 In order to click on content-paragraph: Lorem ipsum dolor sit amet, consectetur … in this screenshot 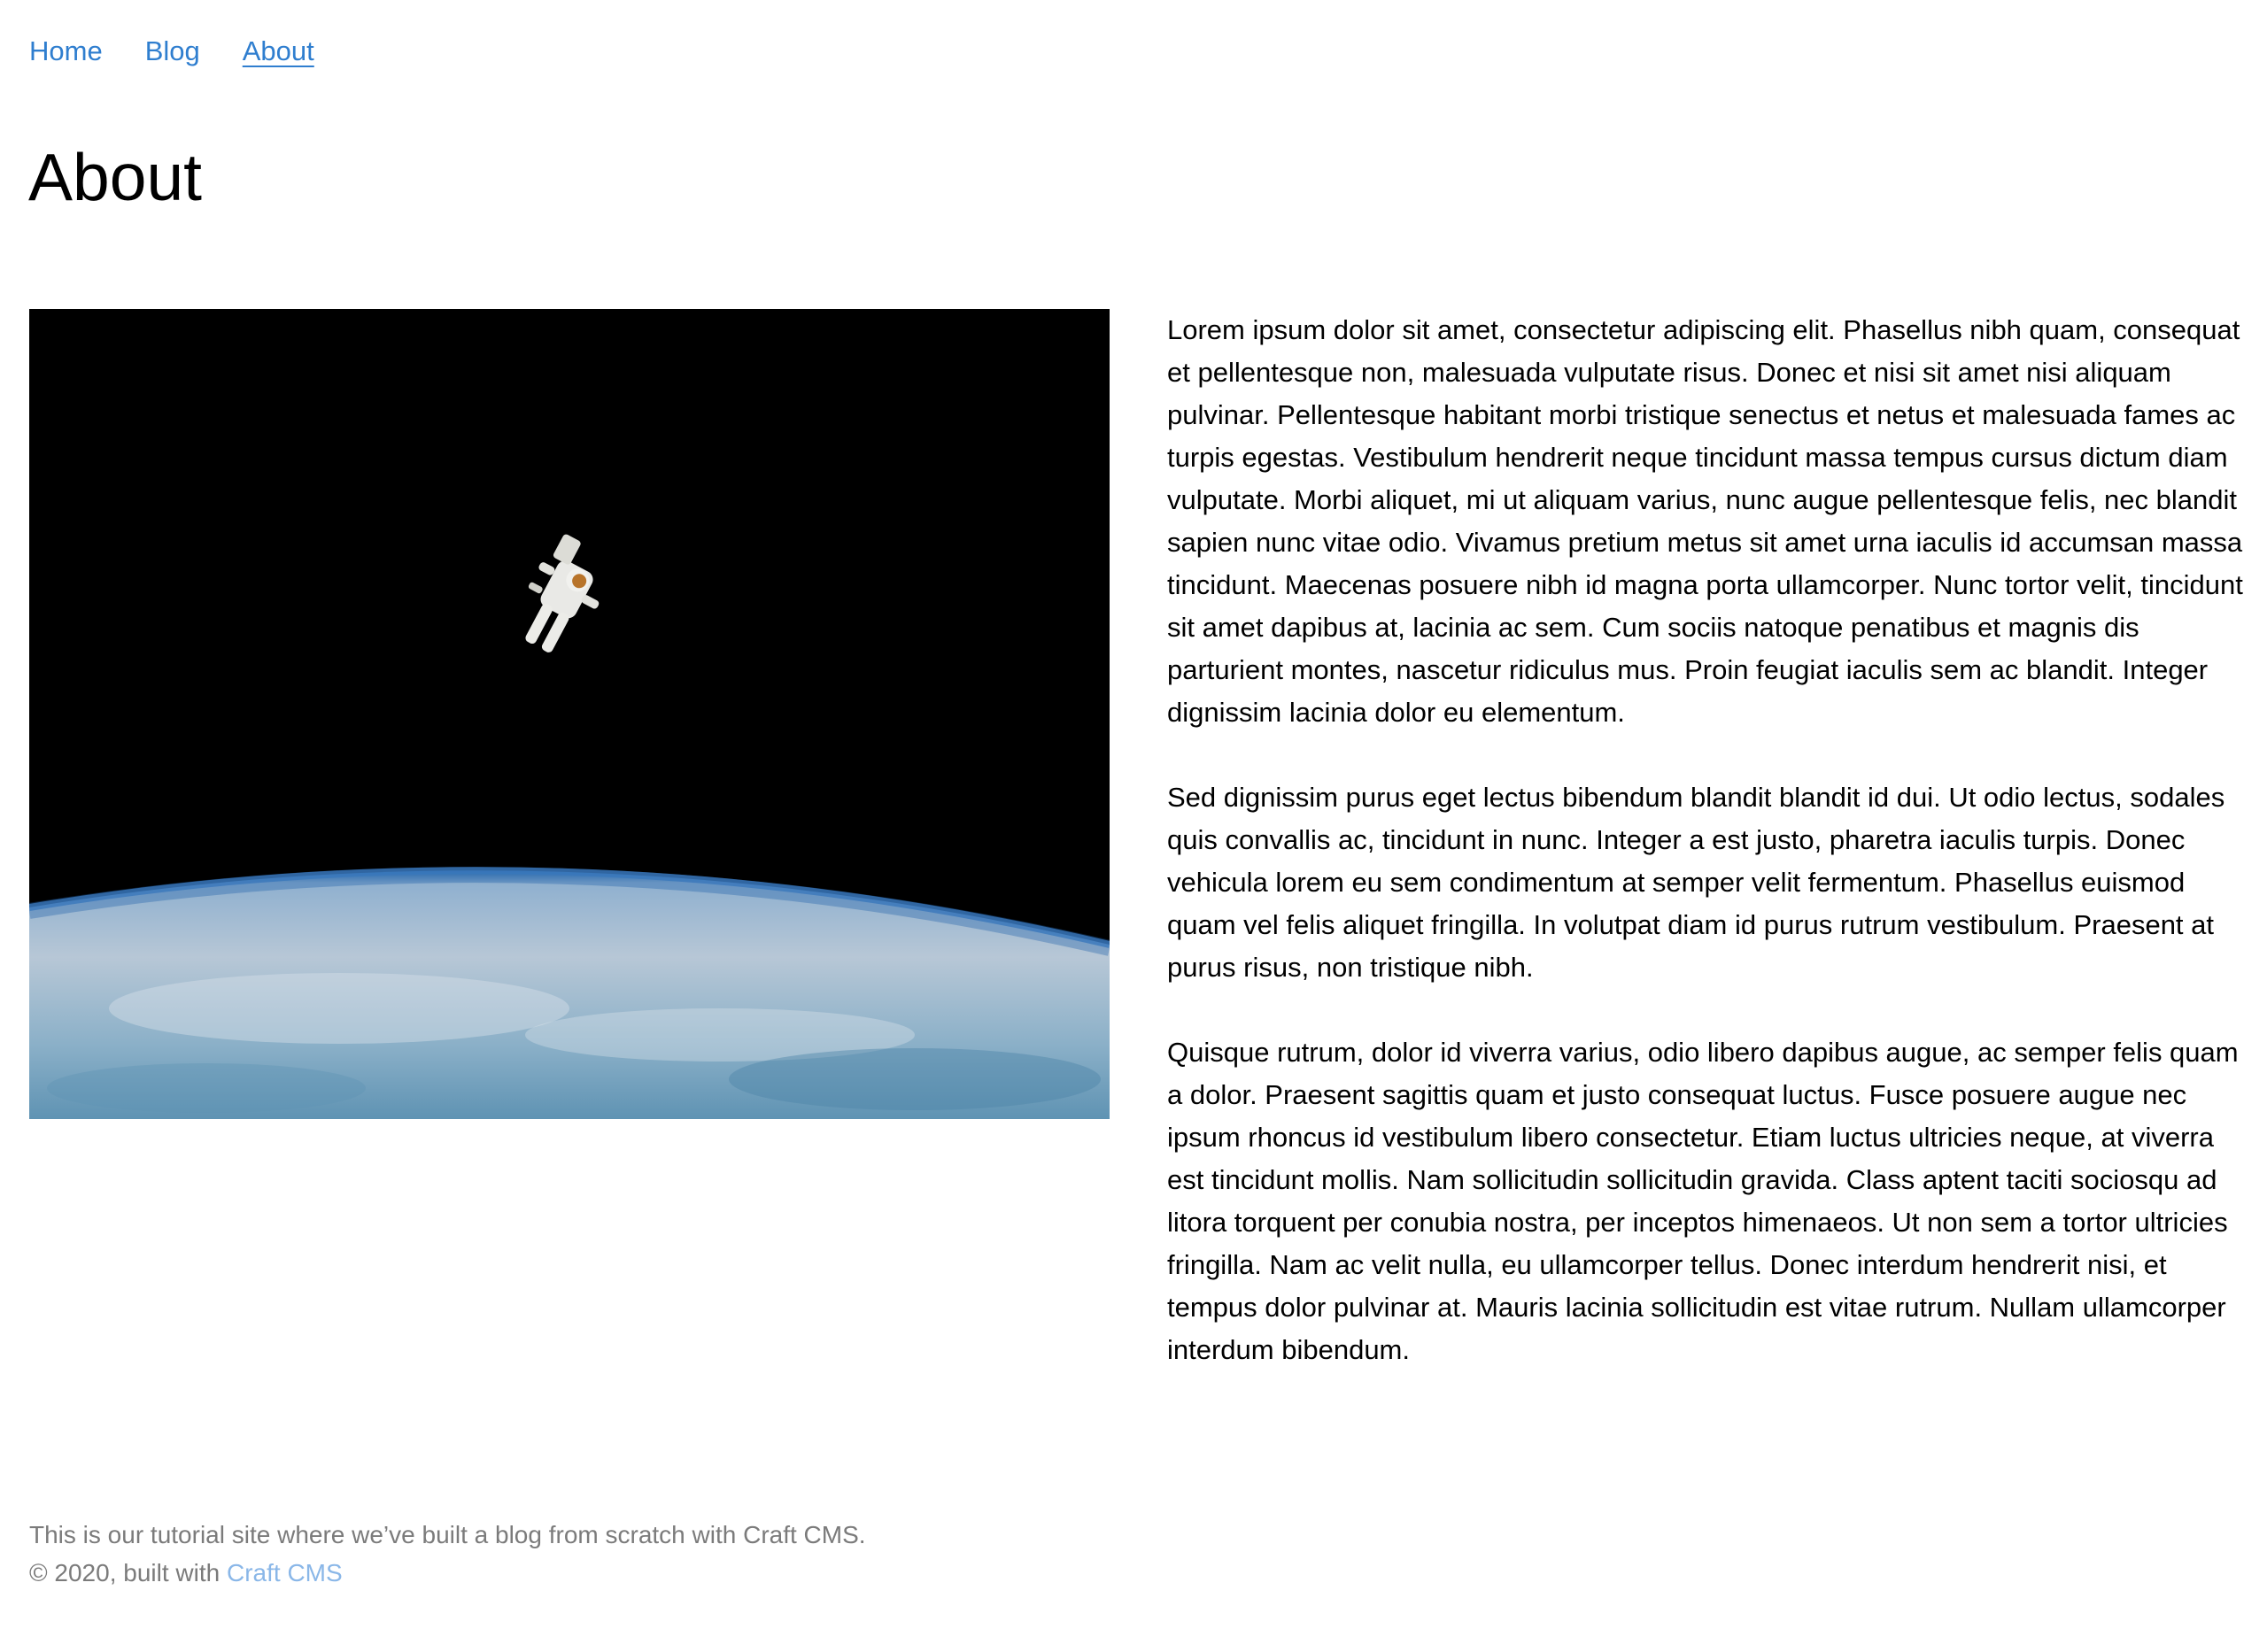, I will do `click(1705, 521)`.